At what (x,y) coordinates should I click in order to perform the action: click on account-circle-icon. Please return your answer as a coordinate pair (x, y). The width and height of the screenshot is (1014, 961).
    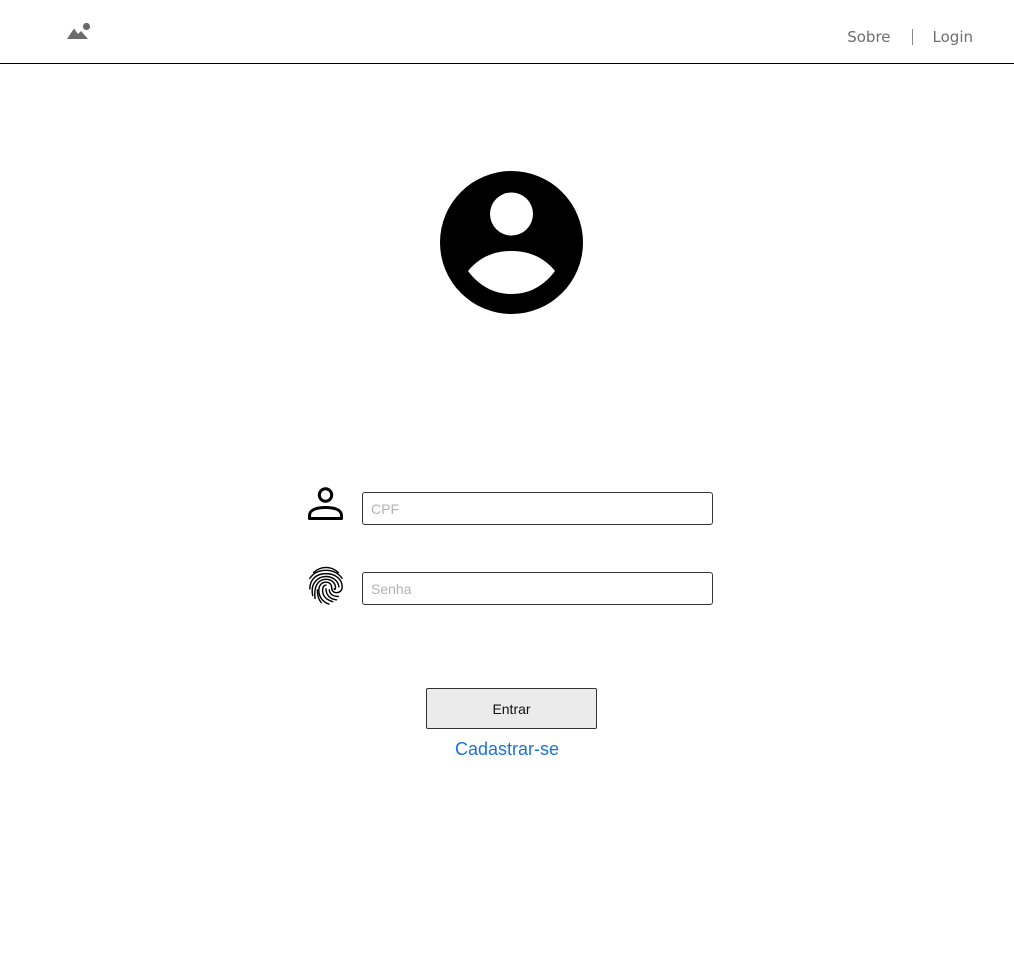
    Looking at the image, I should click on (511, 242).